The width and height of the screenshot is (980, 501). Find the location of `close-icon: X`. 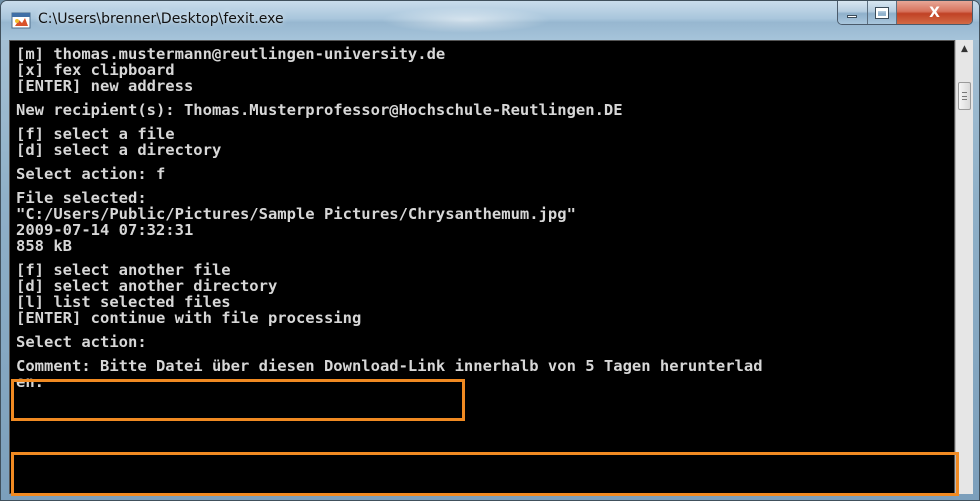

close-icon: X is located at coordinates (934, 12).